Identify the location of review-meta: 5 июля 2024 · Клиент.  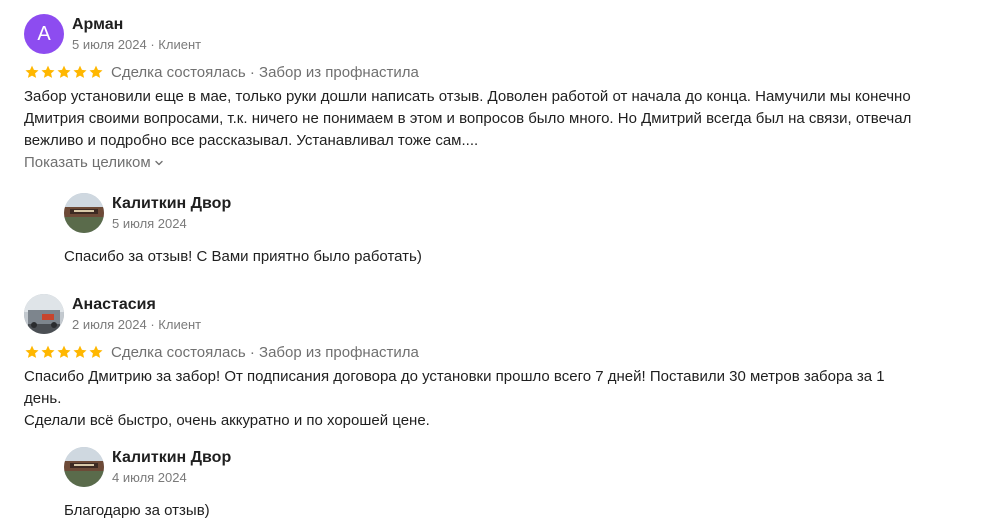
(136, 45).